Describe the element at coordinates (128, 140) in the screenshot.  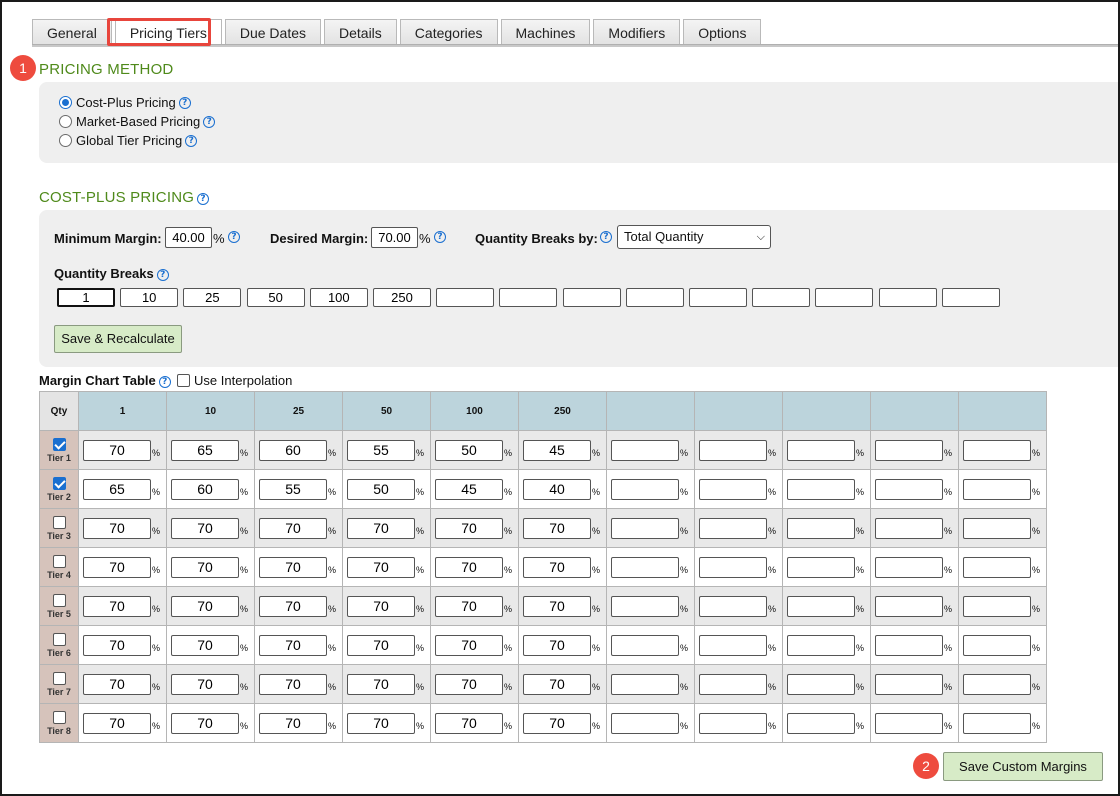
I see `radio-global-tier-pricing: Global Tier Pricing ?` at that location.